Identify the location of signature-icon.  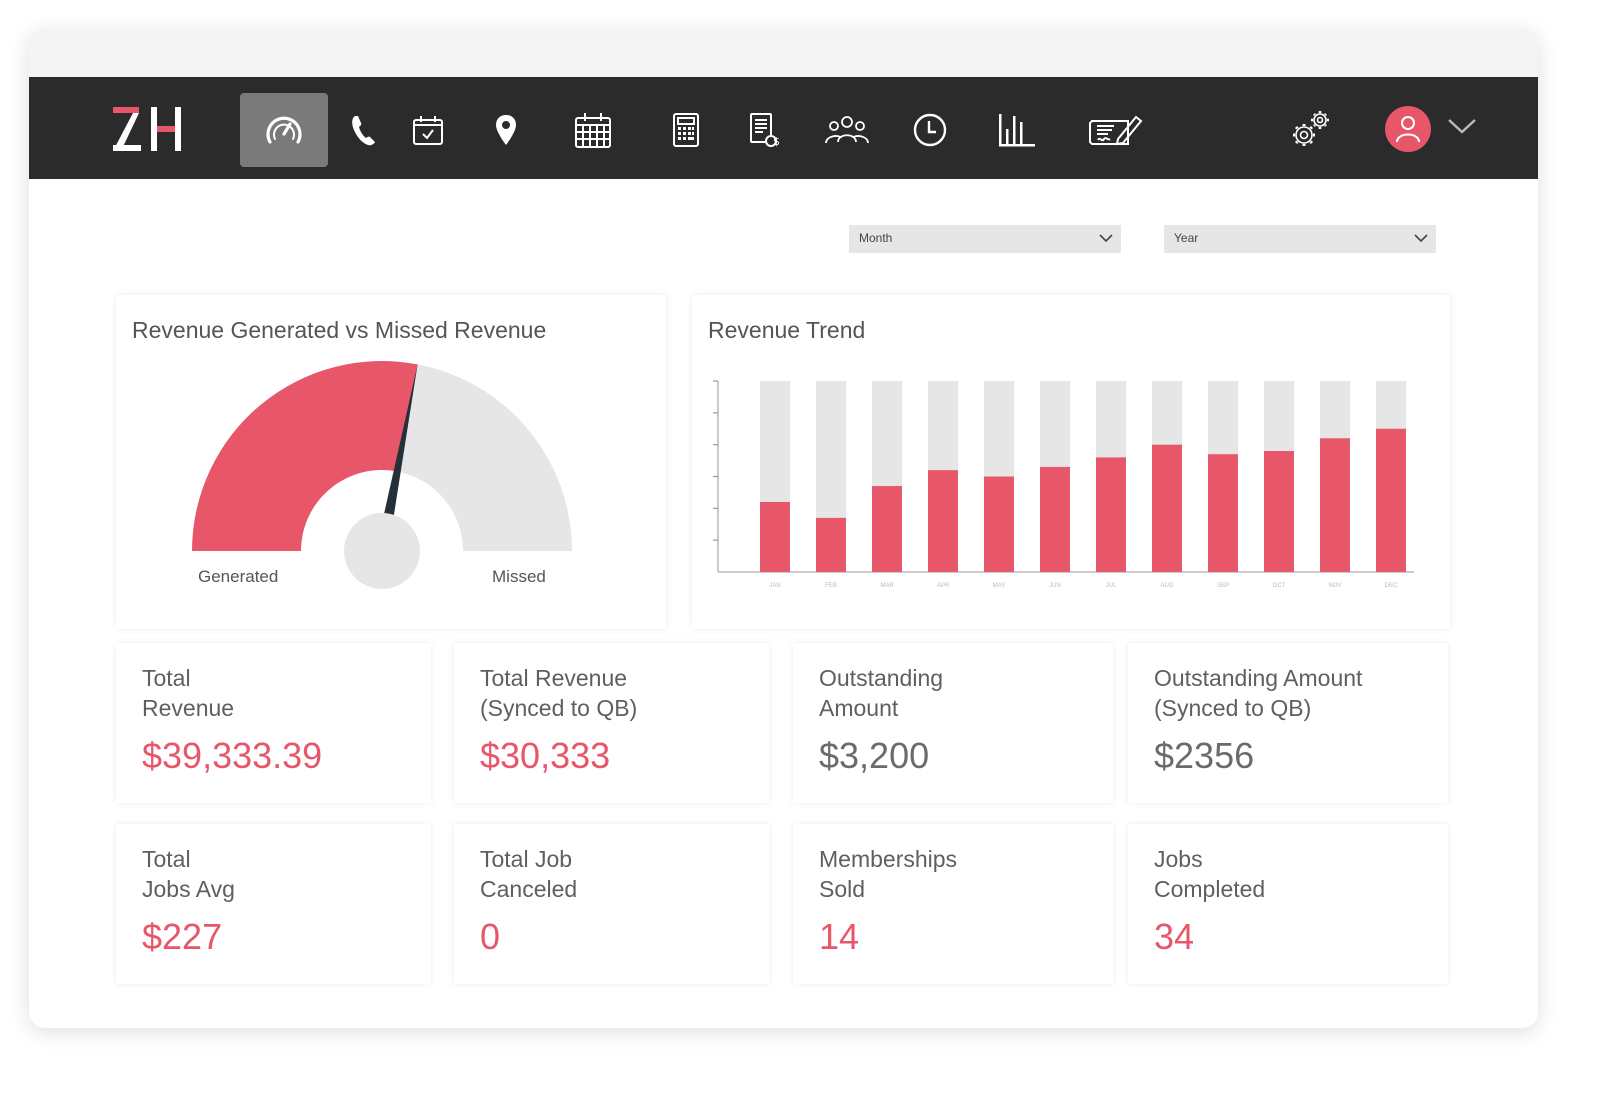
(1116, 130).